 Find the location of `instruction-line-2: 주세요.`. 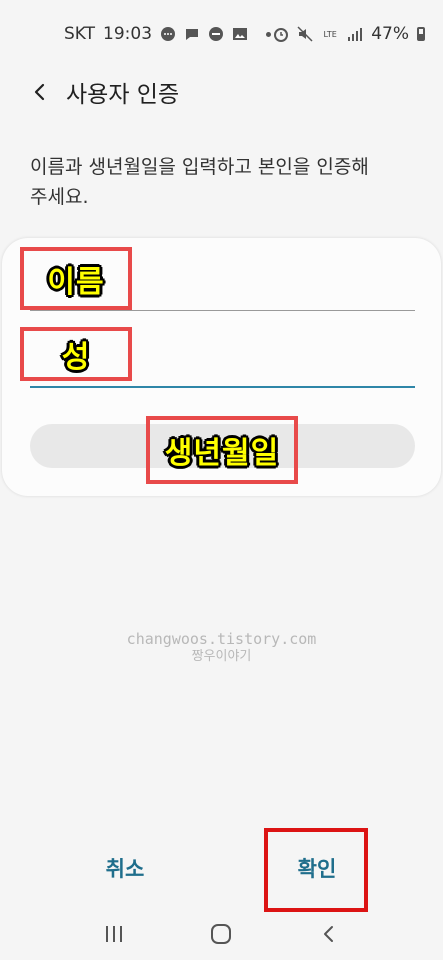

instruction-line-2: 주세요. is located at coordinates (59, 197).